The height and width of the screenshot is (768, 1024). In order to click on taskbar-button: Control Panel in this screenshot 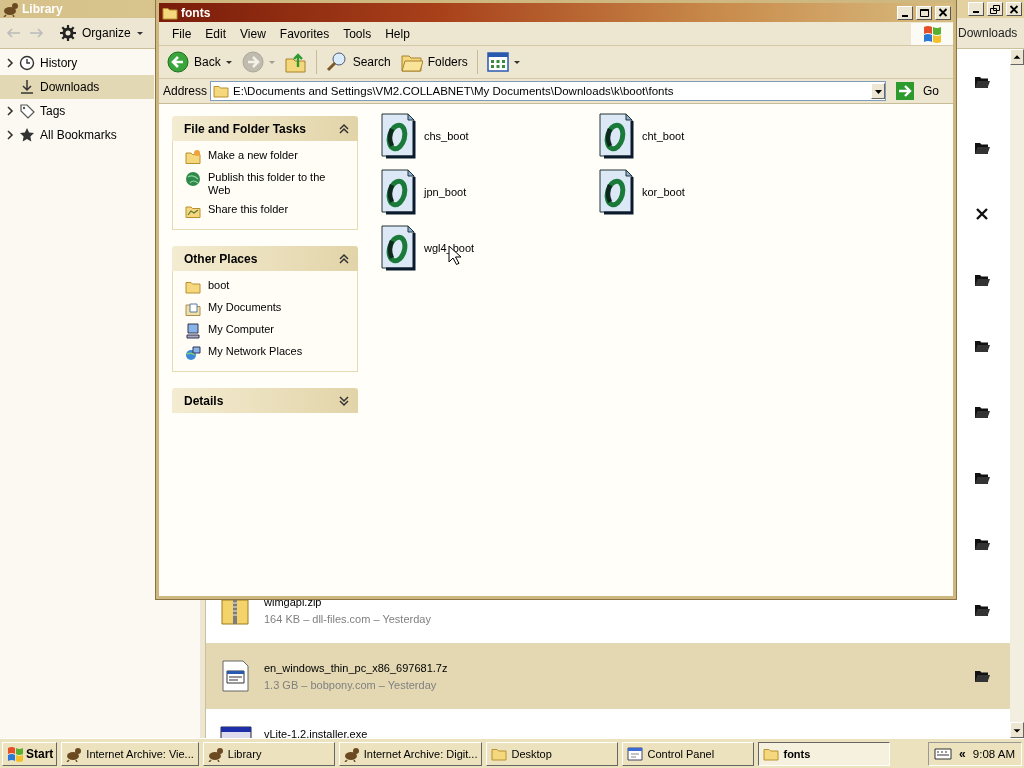, I will do `click(688, 753)`.